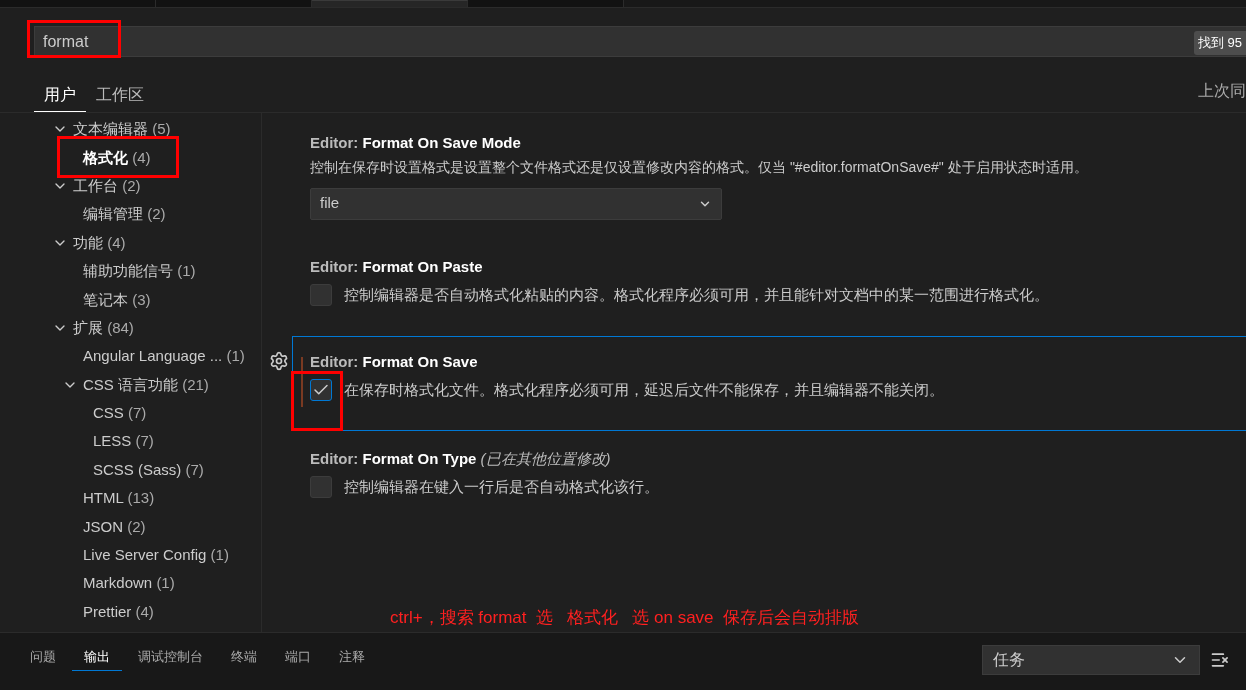 Image resolution: width=1246 pixels, height=690 pixels. Describe the element at coordinates (416, 143) in the screenshot. I see `setting-title: Editor: Format On Save Mode` at that location.